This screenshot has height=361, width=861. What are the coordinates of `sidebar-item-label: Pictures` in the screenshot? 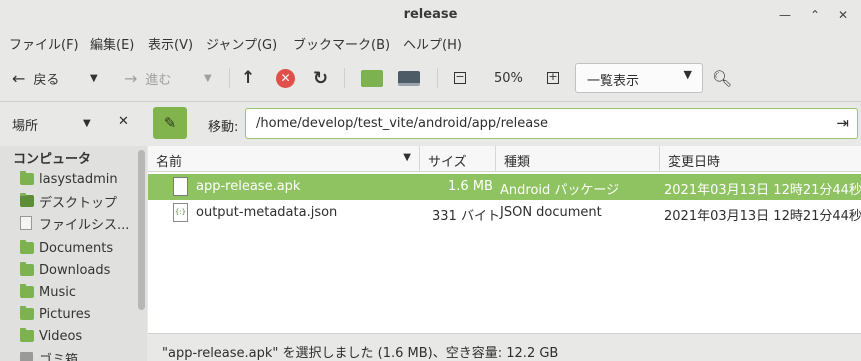 It's located at (65, 314).